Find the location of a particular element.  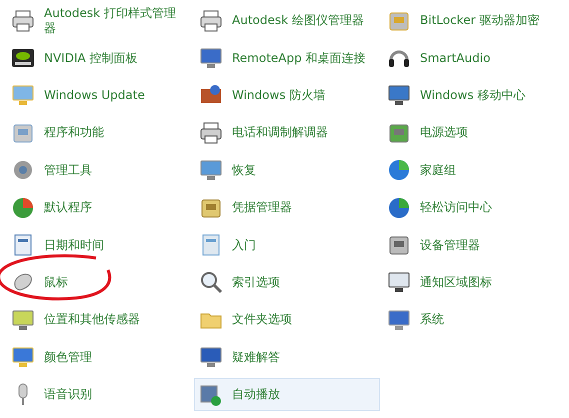

control-panel-link: 轻松访问中心 is located at coordinates (475, 207).